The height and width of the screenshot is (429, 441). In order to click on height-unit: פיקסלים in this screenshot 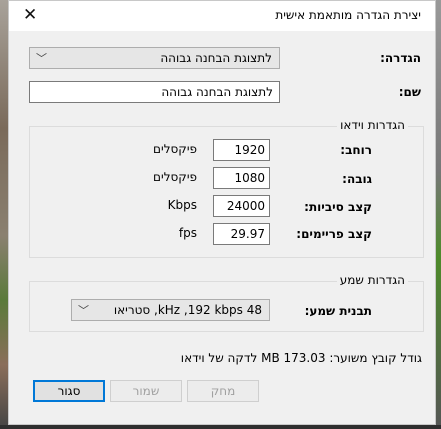, I will do `click(175, 177)`.